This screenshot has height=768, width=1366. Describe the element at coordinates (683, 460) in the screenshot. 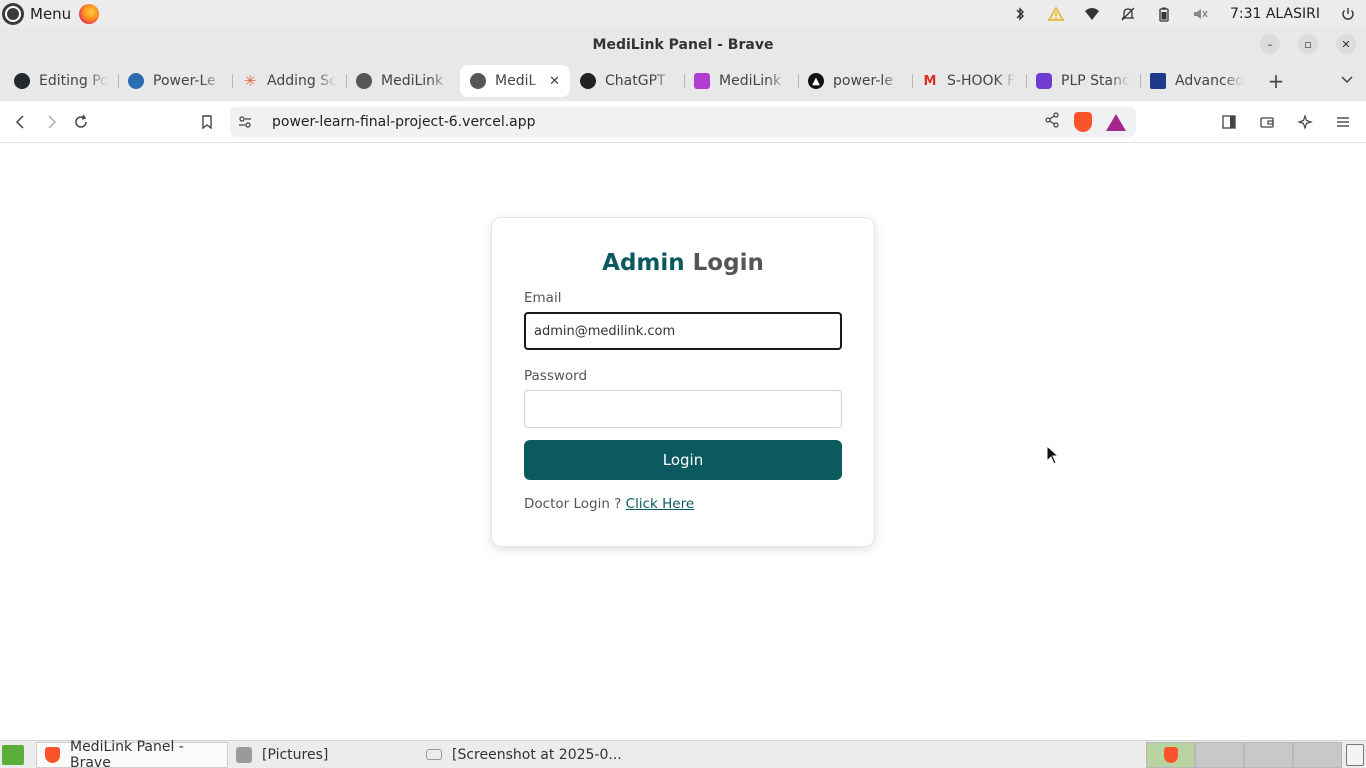

I see `login-button: Login` at that location.